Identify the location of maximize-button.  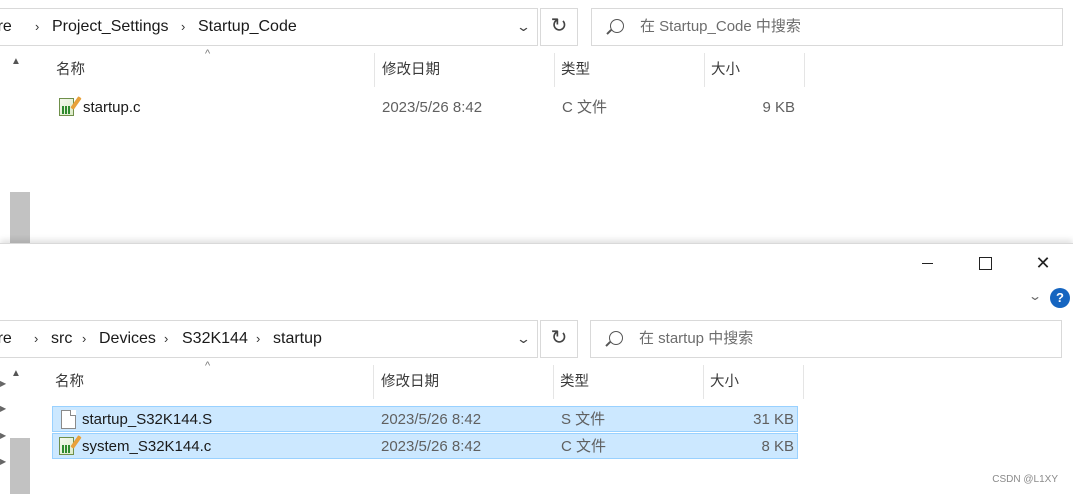
(985, 263).